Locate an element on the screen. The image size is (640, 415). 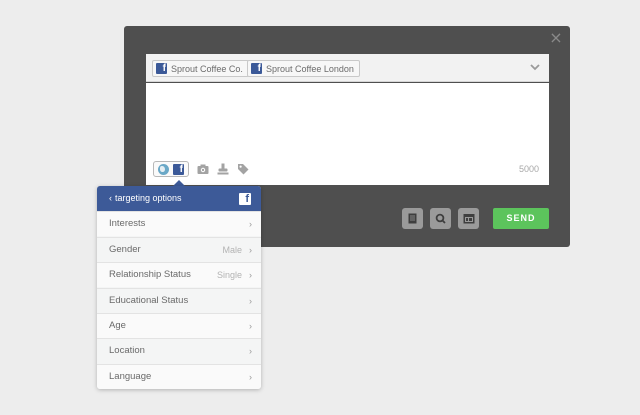
calendar-icon is located at coordinates (468, 219).